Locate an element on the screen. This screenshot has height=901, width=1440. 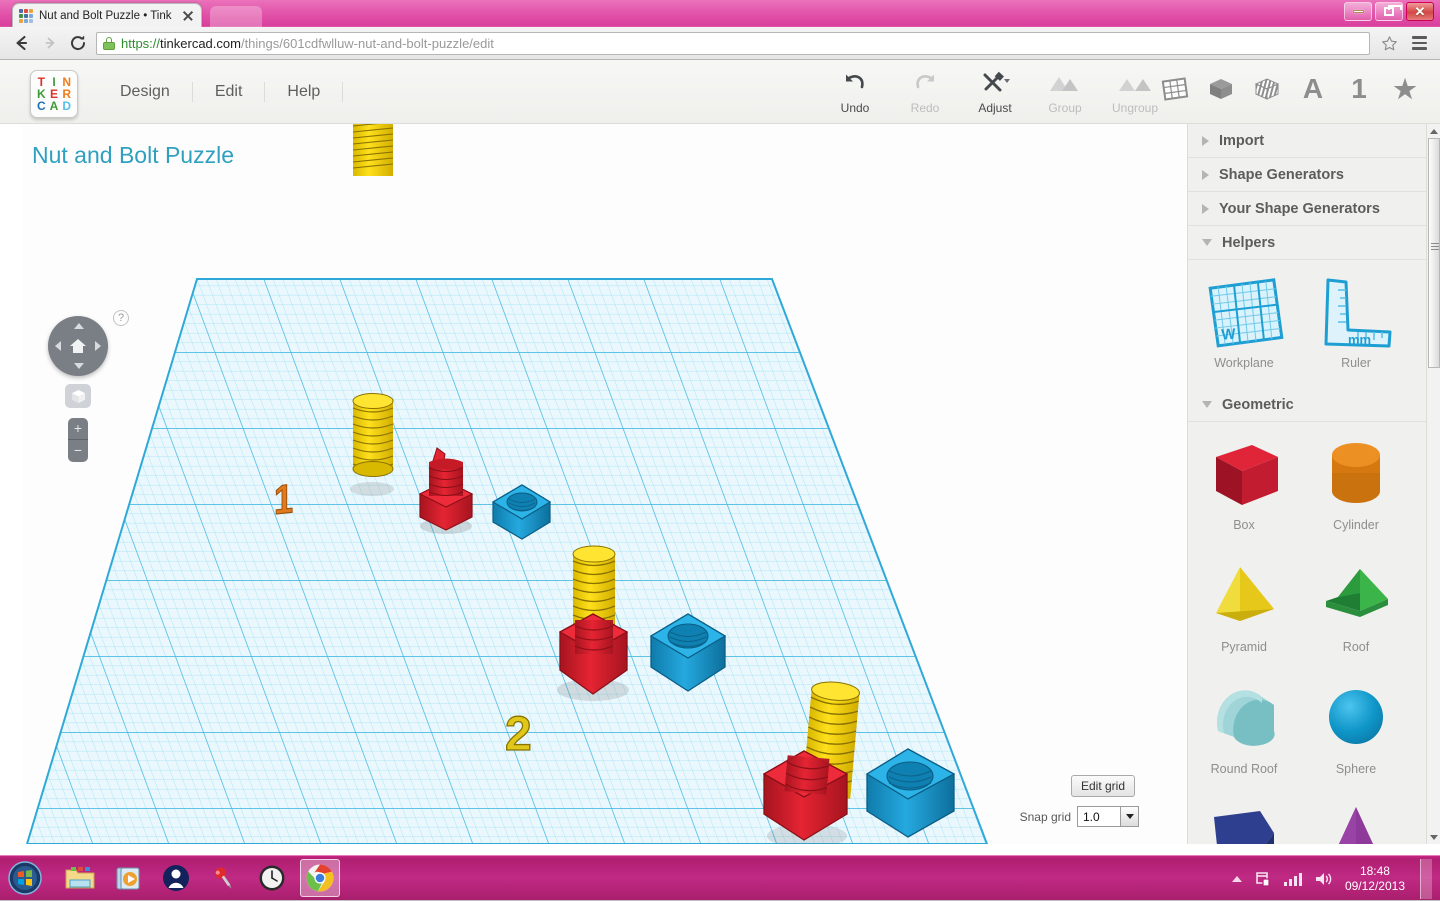
helper-workplane: W Workplane is located at coordinates (1244, 327).